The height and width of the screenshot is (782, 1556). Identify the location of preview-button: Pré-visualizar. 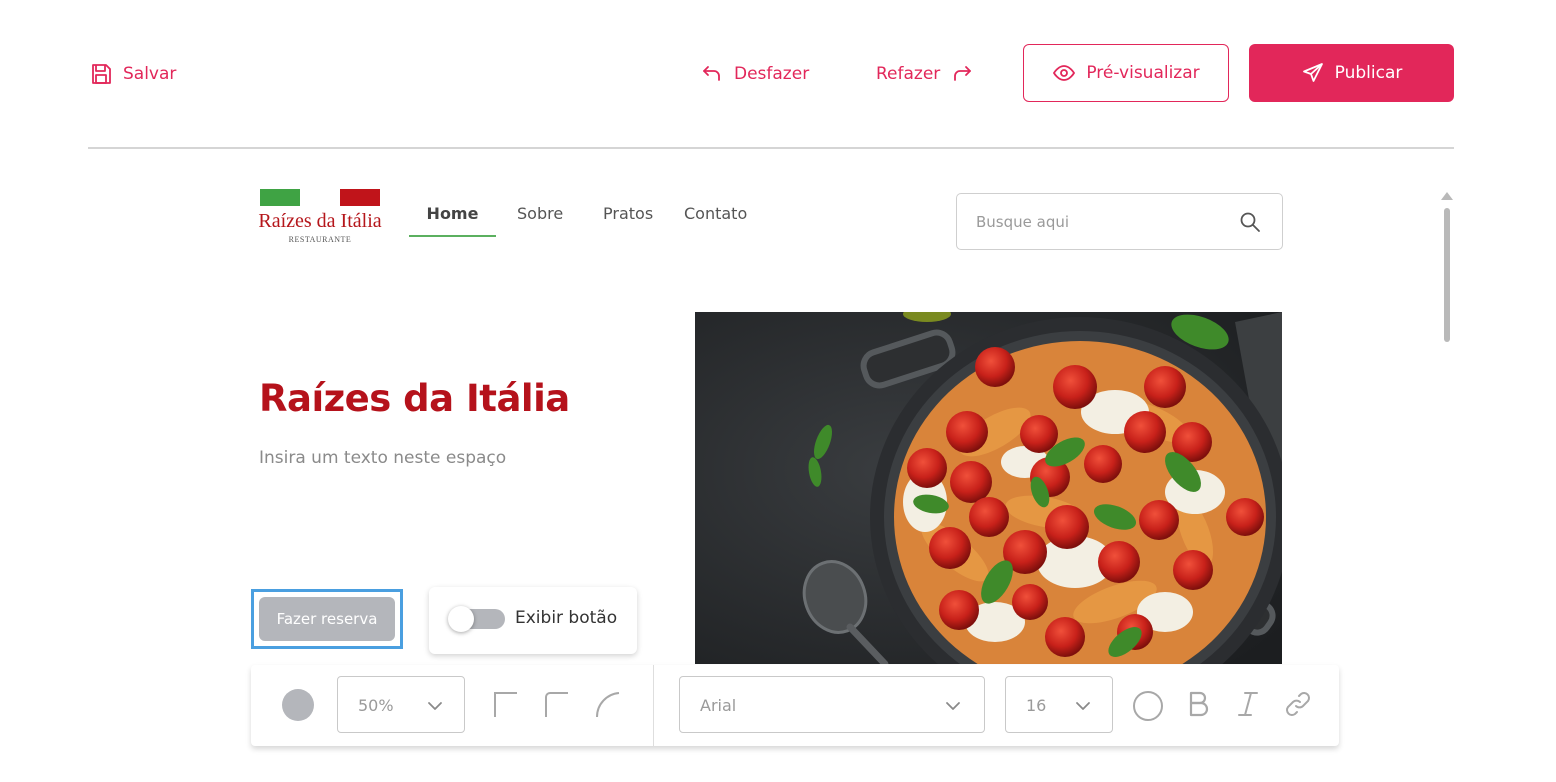
(1126, 73).